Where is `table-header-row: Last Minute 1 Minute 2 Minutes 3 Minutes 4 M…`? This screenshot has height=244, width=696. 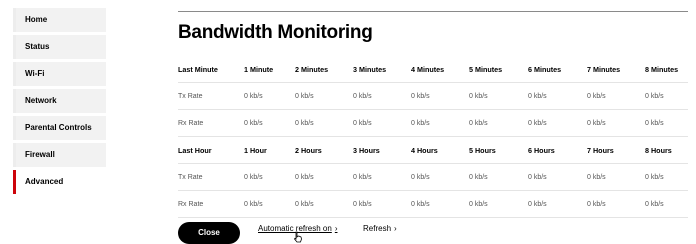
table-header-row: Last Minute 1 Minute 2 Minutes 3 Minutes 4 M… is located at coordinates (433, 69).